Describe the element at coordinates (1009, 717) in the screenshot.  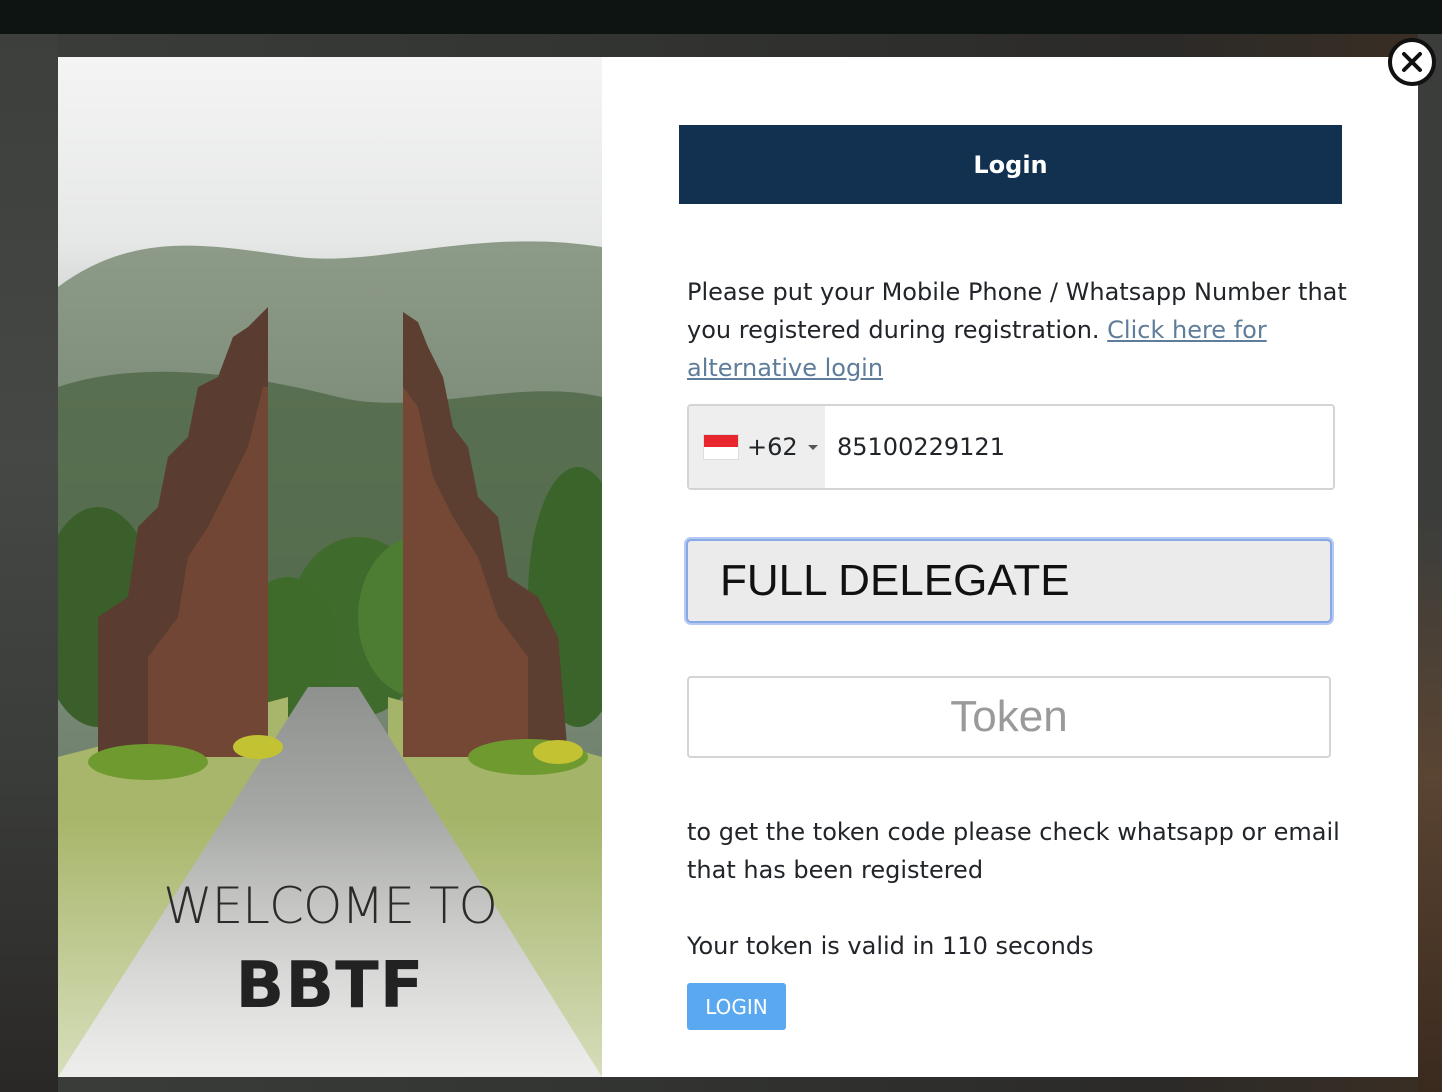
I see `token-input` at that location.